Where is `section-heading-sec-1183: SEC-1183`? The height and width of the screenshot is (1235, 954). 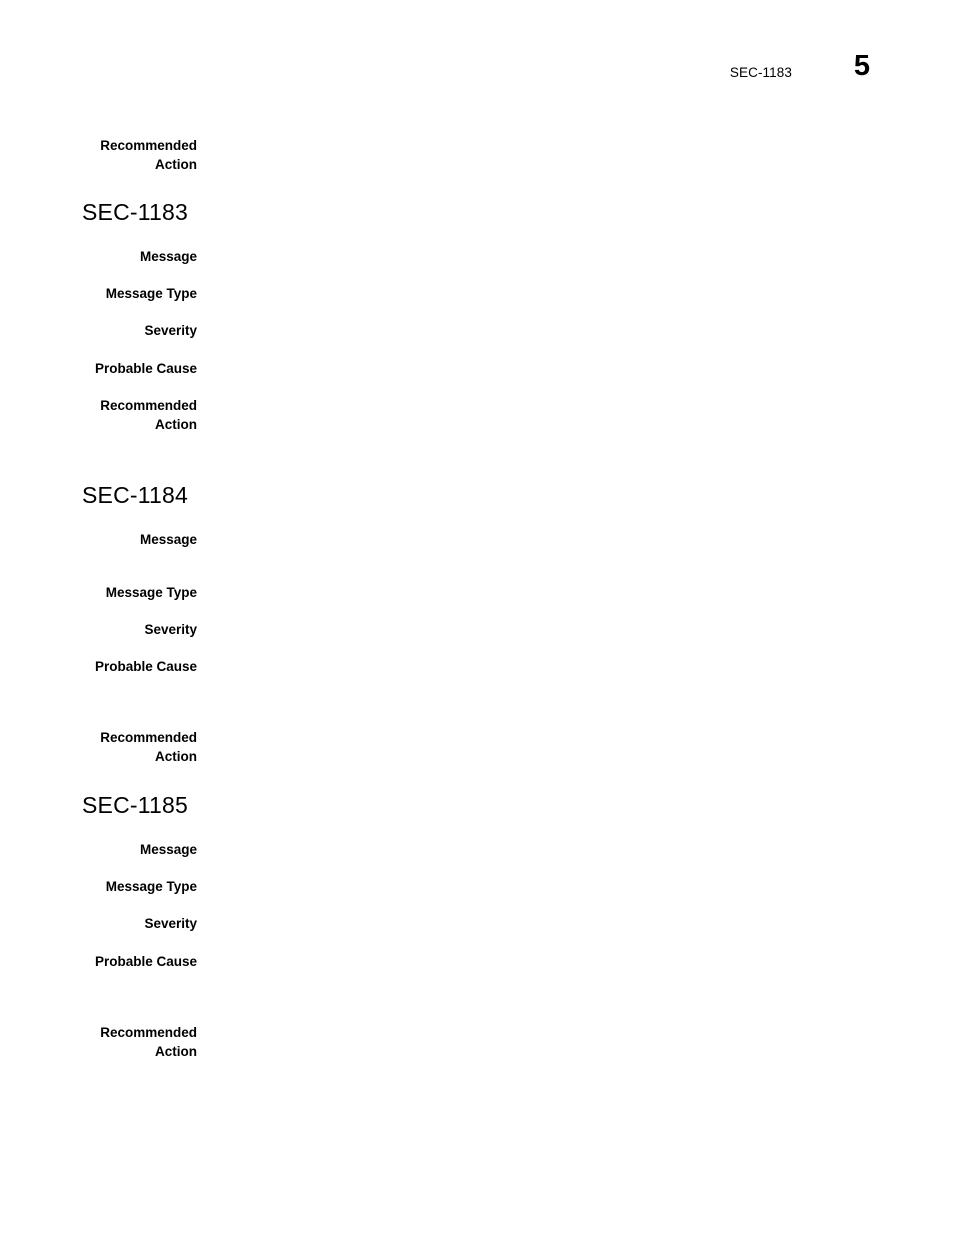 section-heading-sec-1183: SEC-1183 is located at coordinates (135, 212).